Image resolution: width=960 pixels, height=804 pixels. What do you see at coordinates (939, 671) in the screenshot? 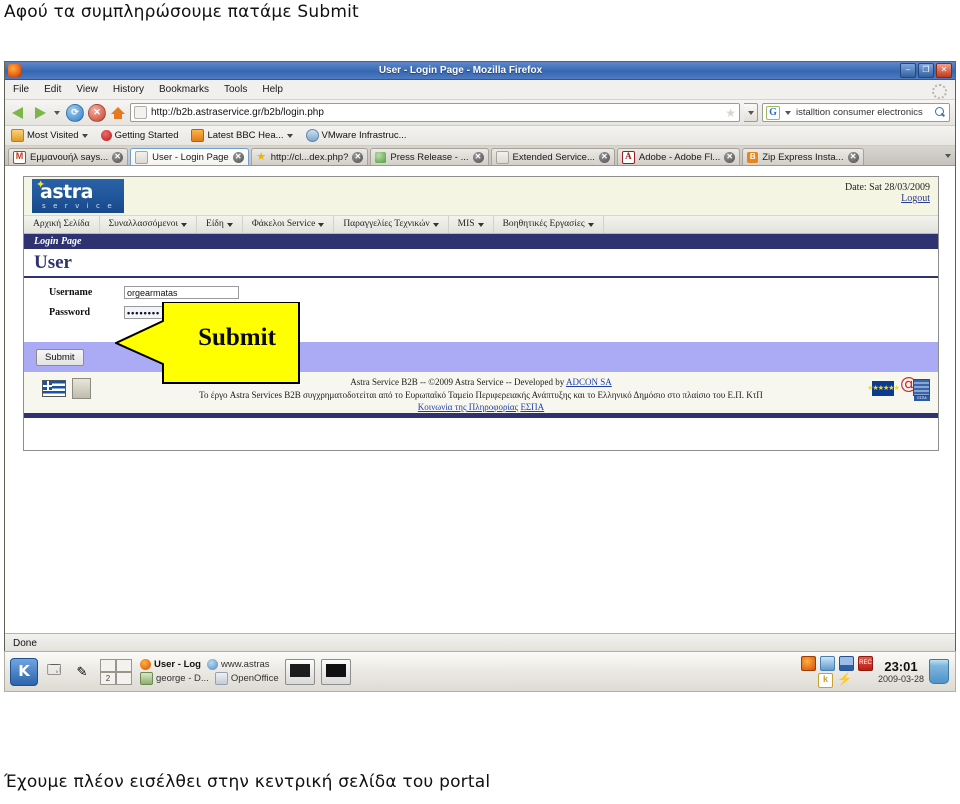
I see `trash-icon` at bounding box center [939, 671].